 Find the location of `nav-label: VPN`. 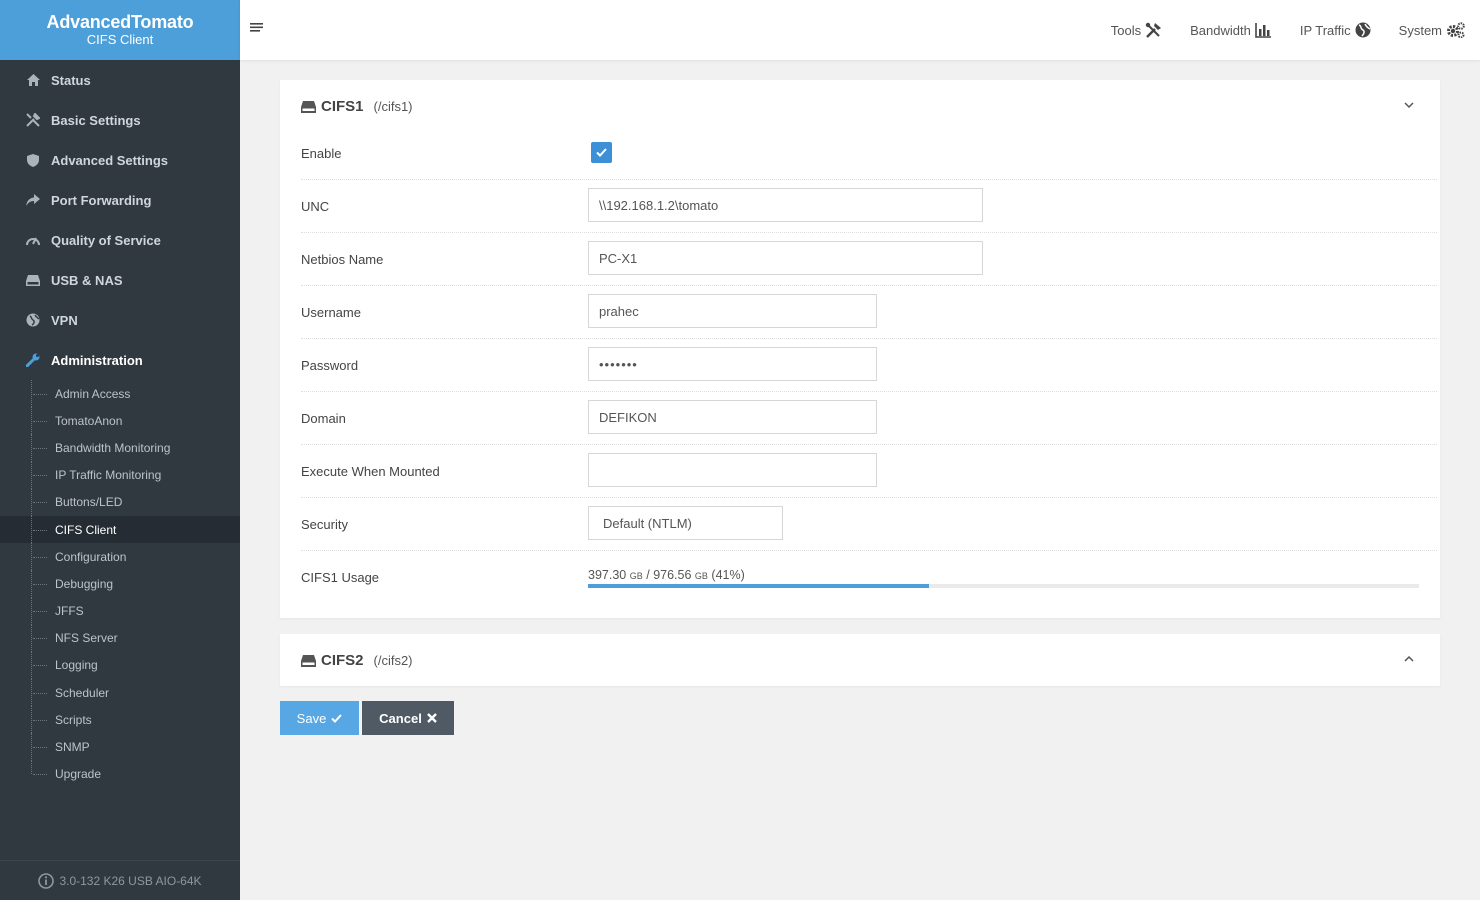

nav-label: VPN is located at coordinates (64, 320).